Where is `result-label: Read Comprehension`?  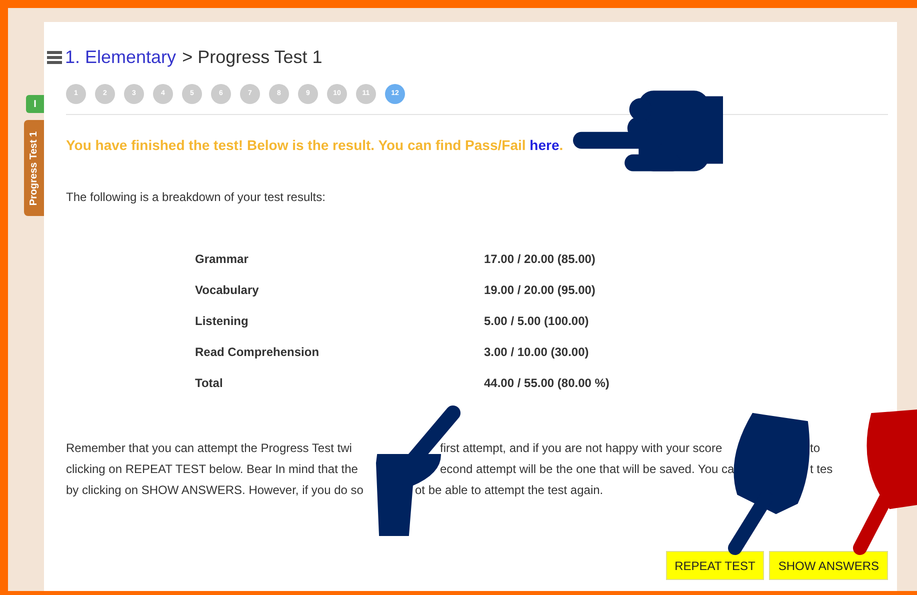
result-label: Read Comprehension is located at coordinates (257, 352).